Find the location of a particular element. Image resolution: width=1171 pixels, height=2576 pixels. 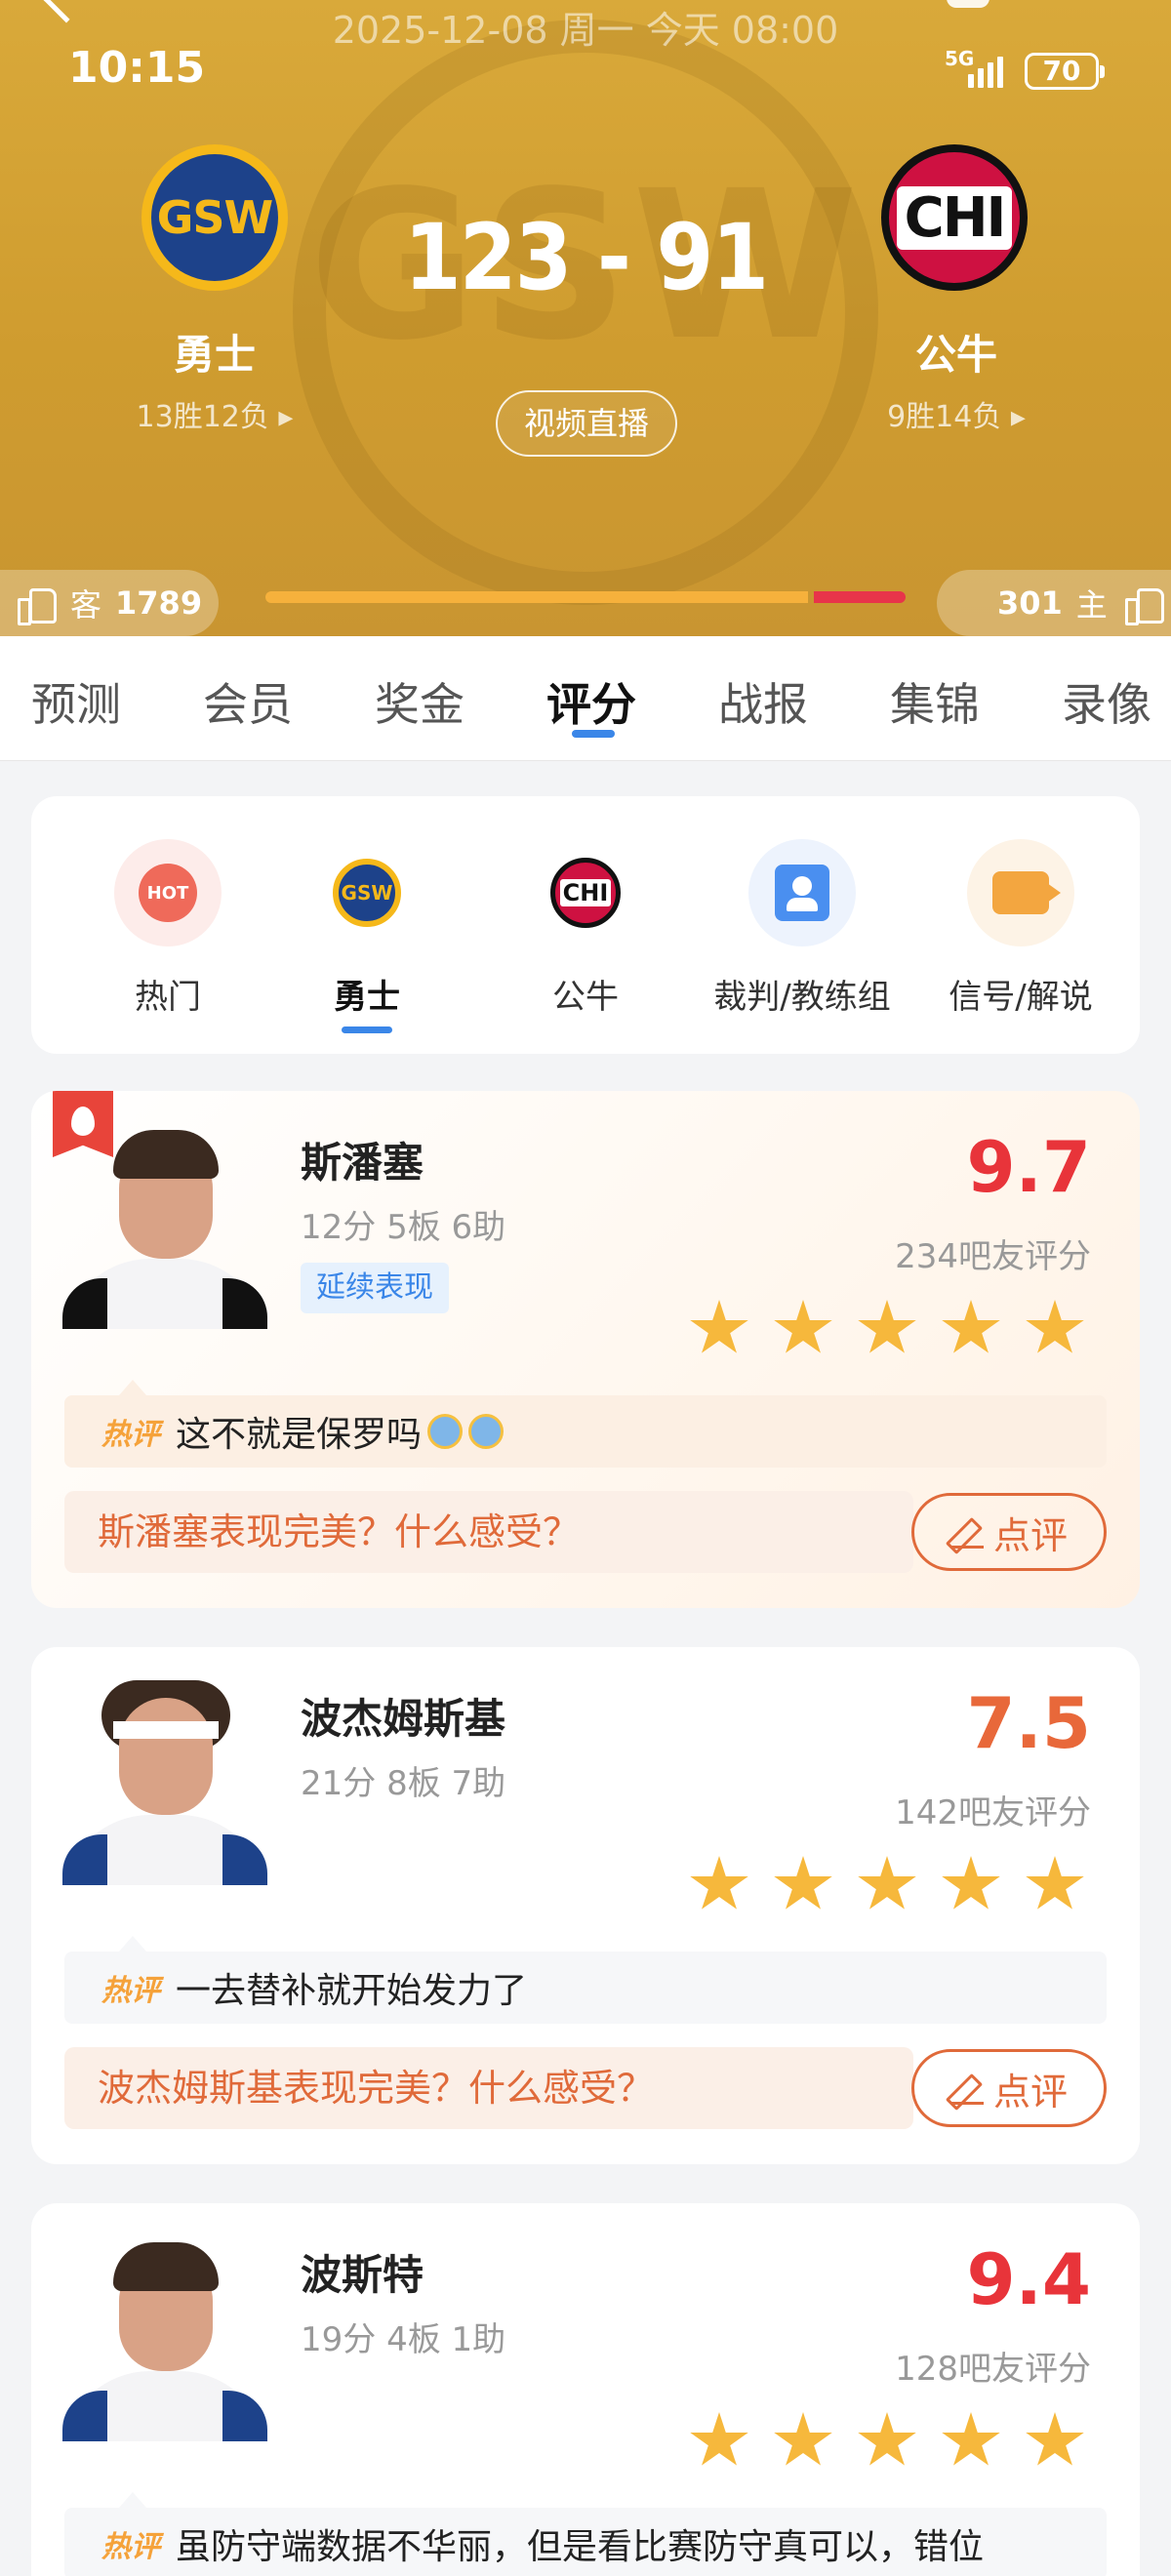

review-button-label: 点评 is located at coordinates (1030, 2091).